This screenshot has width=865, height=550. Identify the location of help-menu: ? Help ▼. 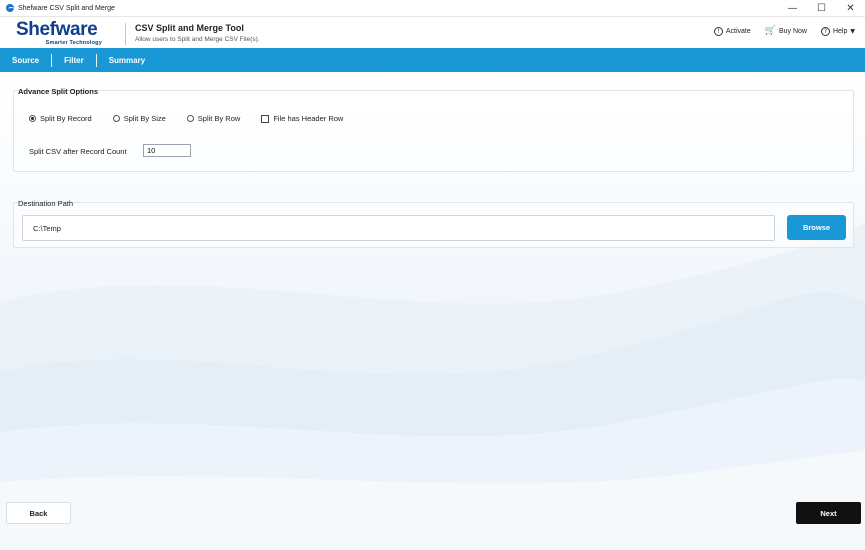
(837, 31).